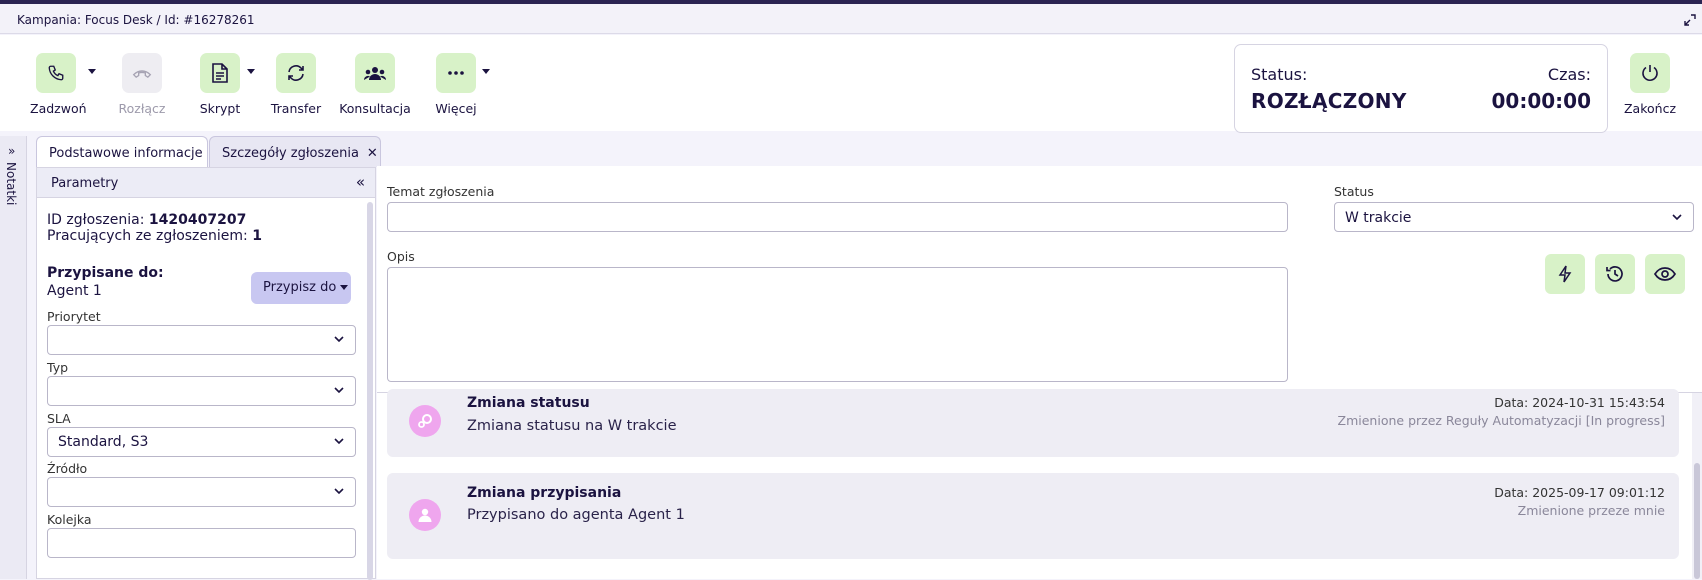  What do you see at coordinates (58, 367) in the screenshot?
I see `type-label: Typ` at bounding box center [58, 367].